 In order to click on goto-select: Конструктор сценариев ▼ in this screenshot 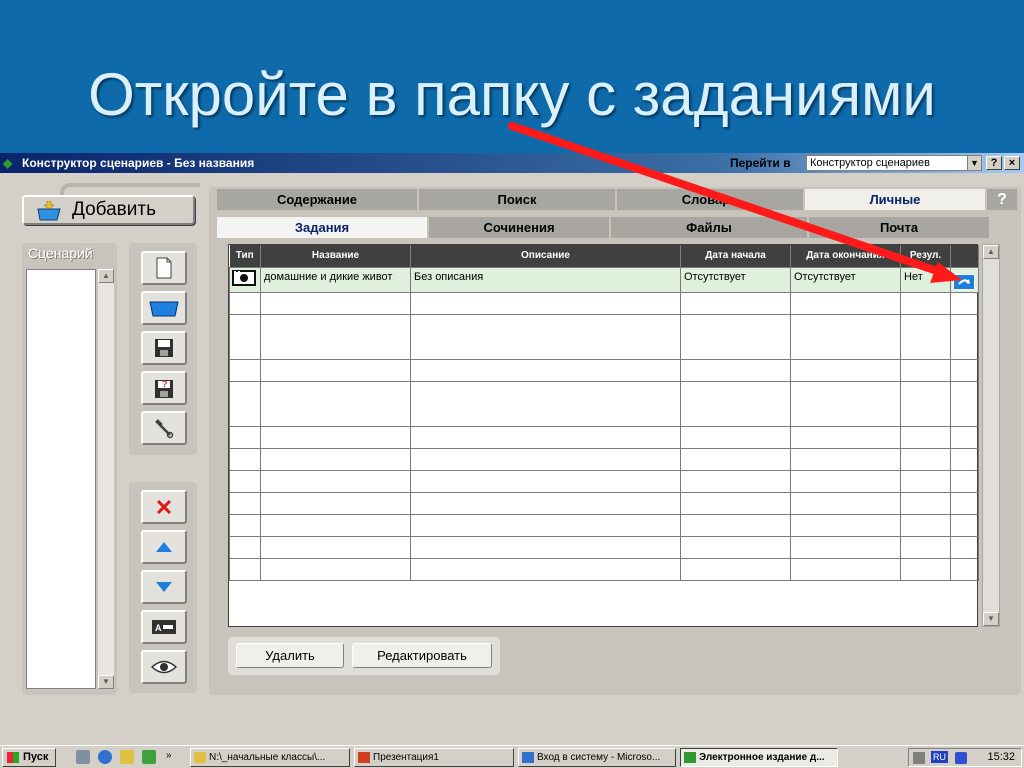, I will do `click(894, 163)`.